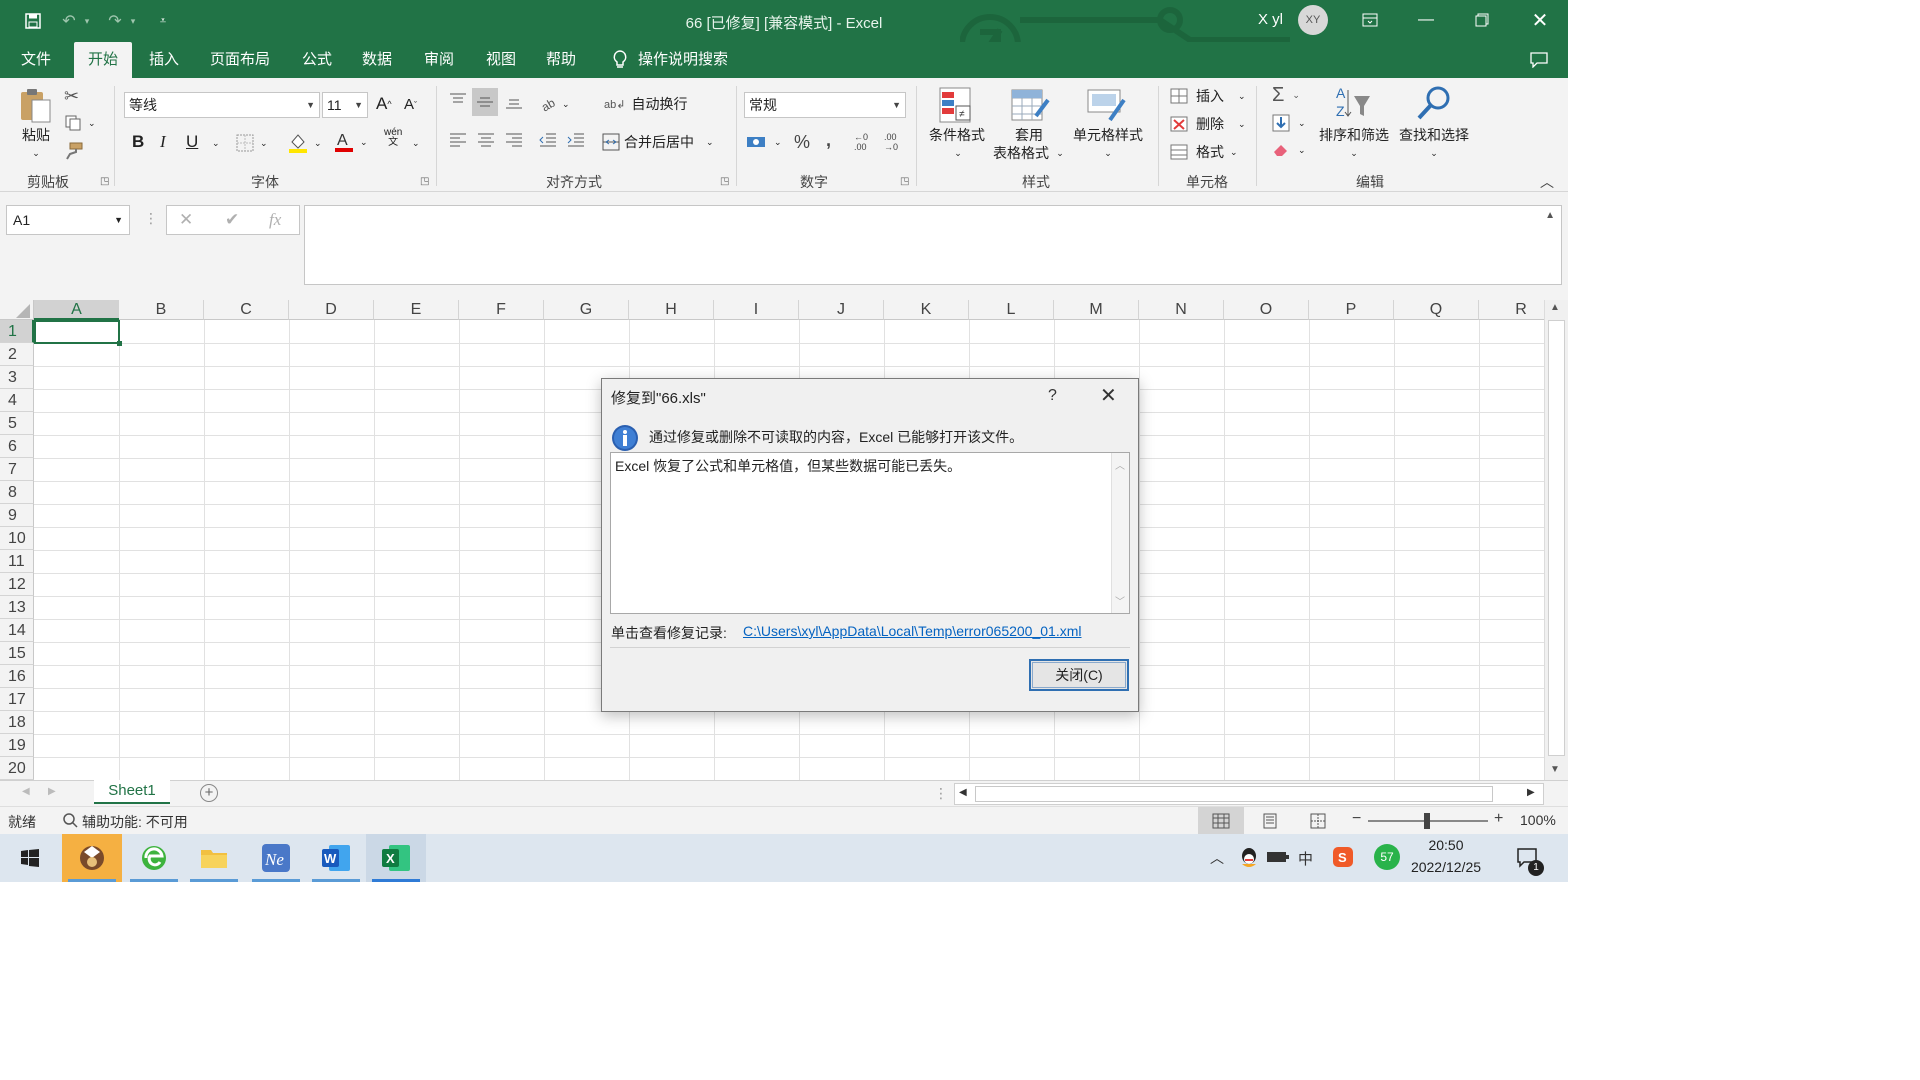 The height and width of the screenshot is (1080, 1920). What do you see at coordinates (1270, 19) in the screenshot?
I see `user-name: X yl` at bounding box center [1270, 19].